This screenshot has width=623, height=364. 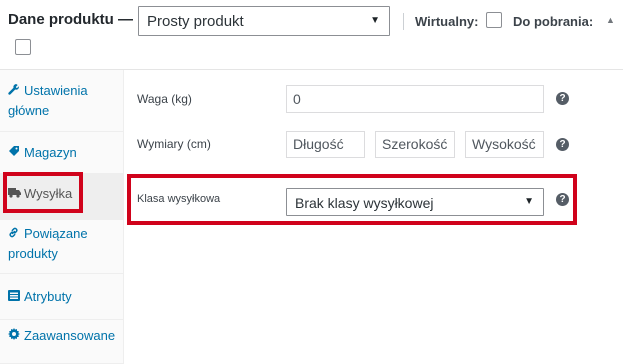 I want to click on weight-label: Waga (kg), so click(x=164, y=99).